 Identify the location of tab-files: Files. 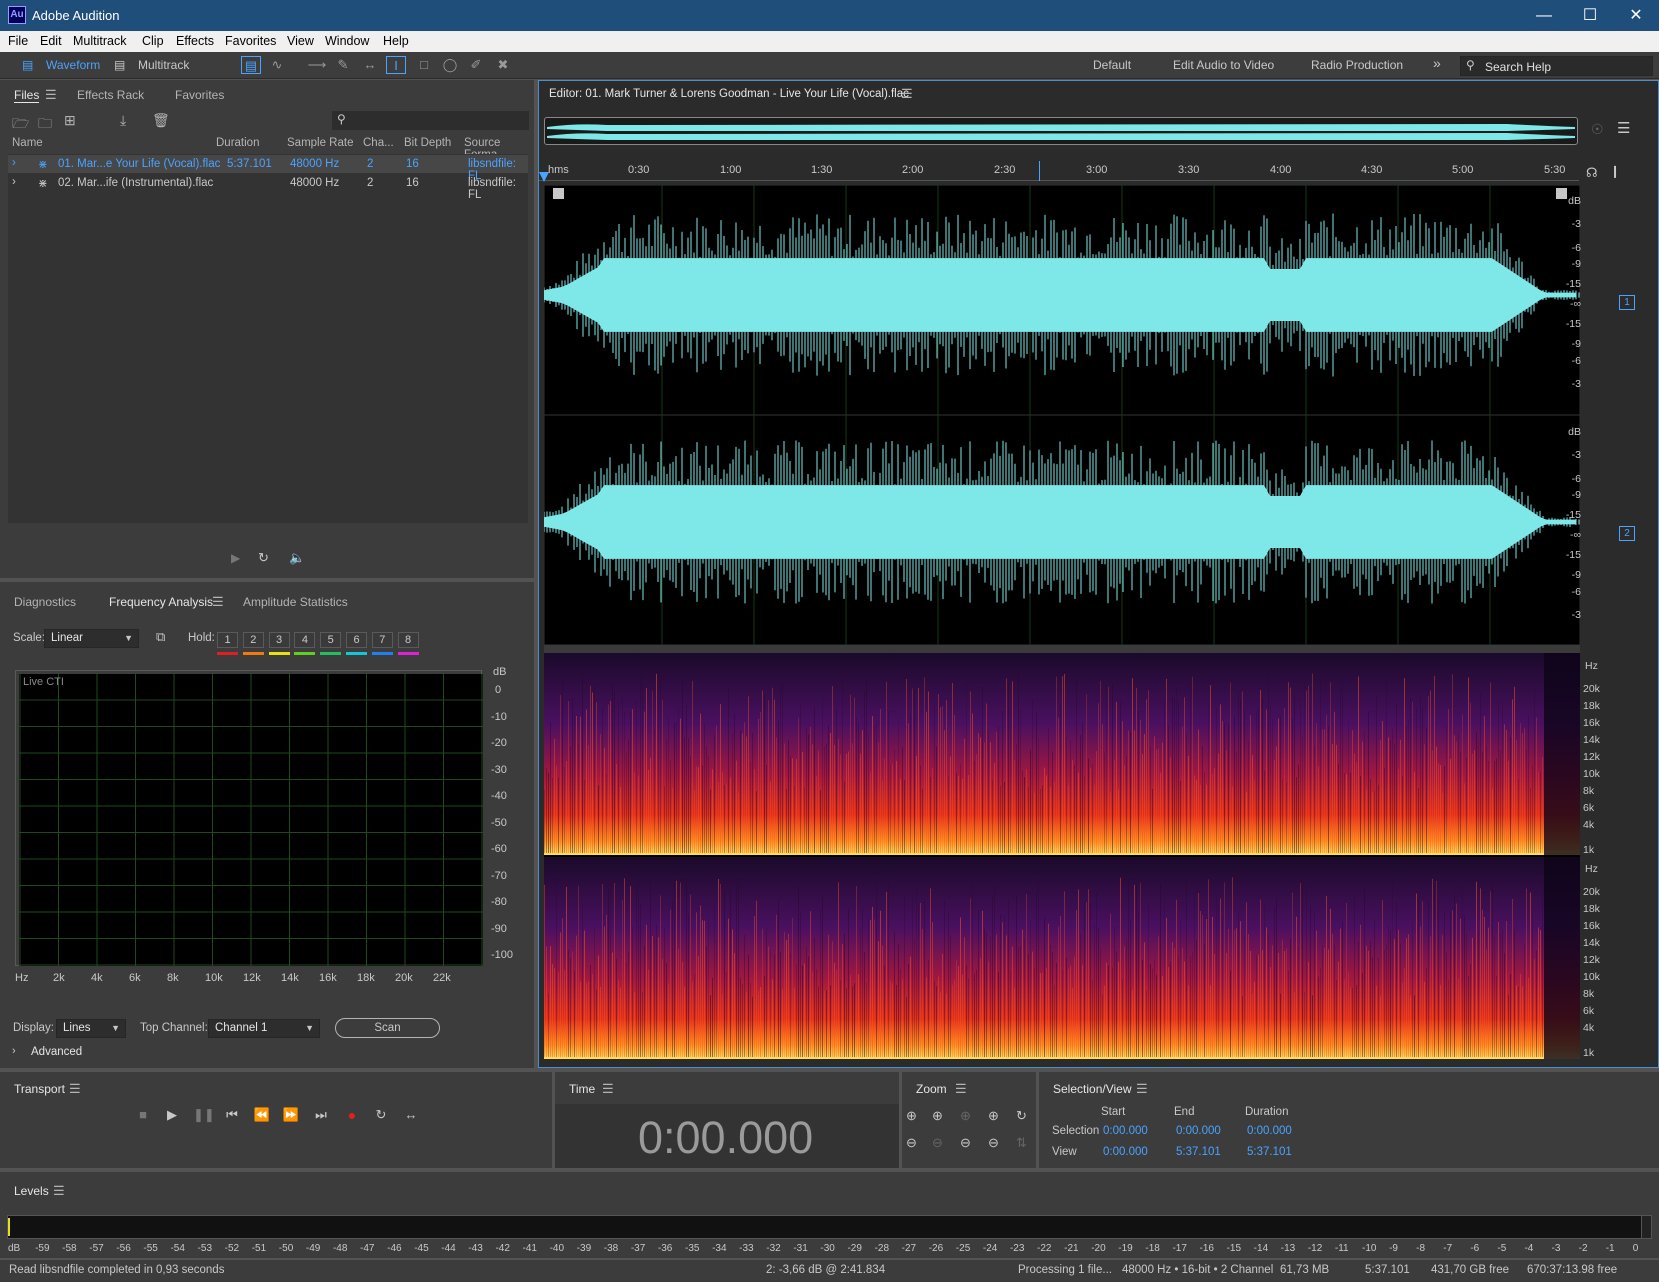
(27, 95).